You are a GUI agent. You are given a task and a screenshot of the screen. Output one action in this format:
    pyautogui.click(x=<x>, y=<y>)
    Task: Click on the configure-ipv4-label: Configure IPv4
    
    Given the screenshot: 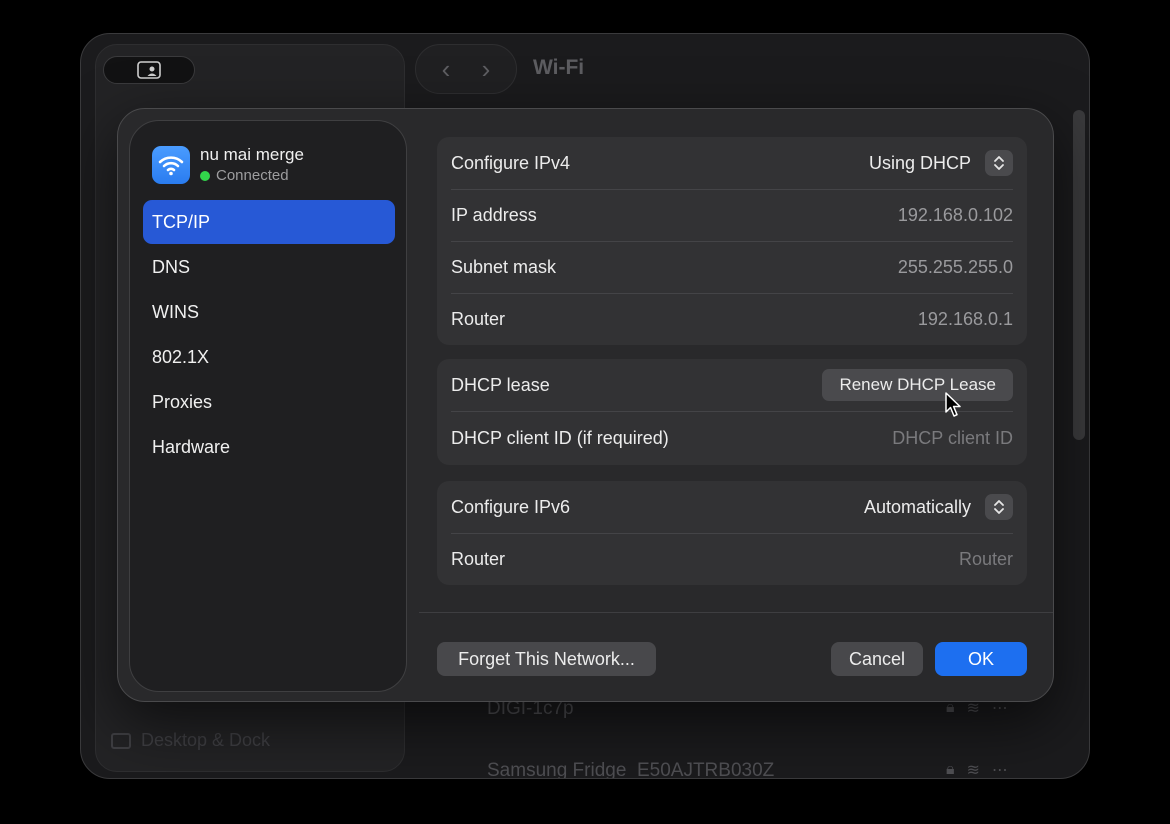 What is the action you would take?
    pyautogui.click(x=511, y=162)
    